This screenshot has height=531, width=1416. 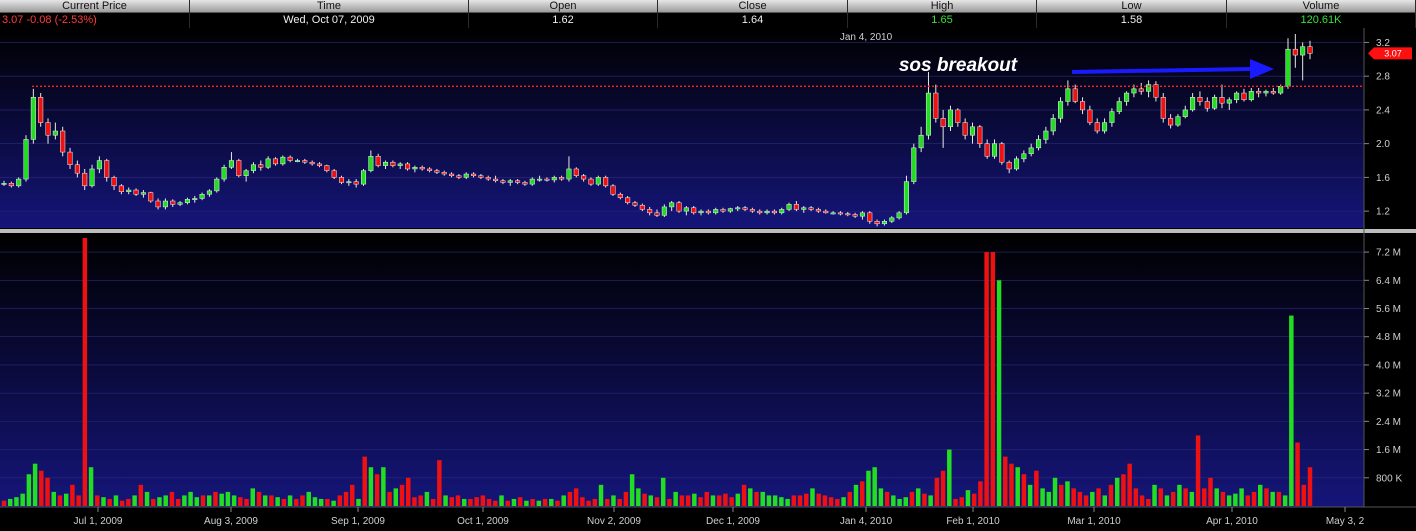 I want to click on open-label: Open, so click(x=563, y=6).